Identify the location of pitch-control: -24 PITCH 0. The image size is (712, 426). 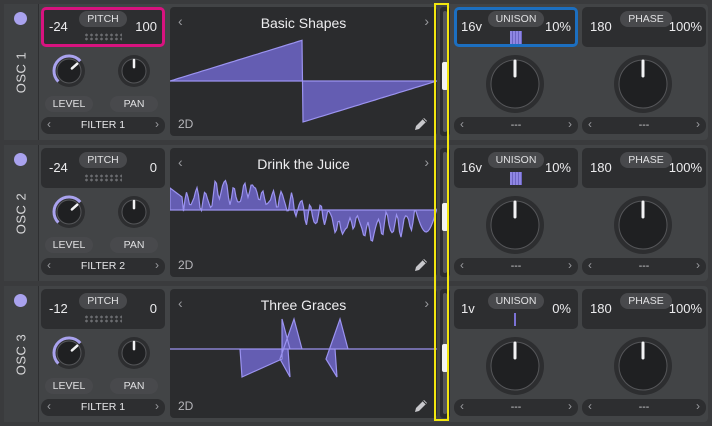
(103, 168).